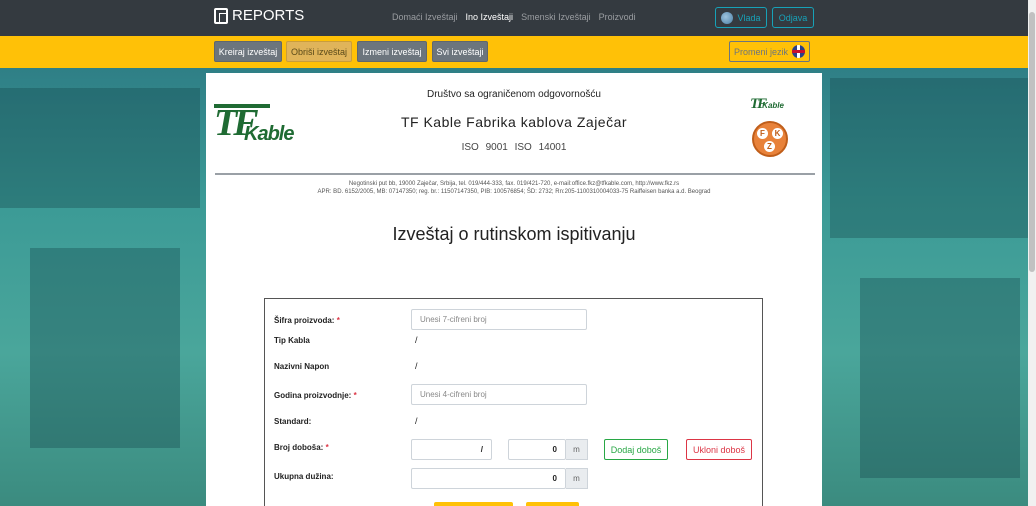 The image size is (1036, 506). What do you see at coordinates (577, 478) in the screenshot?
I see `total-length-unit: m` at bounding box center [577, 478].